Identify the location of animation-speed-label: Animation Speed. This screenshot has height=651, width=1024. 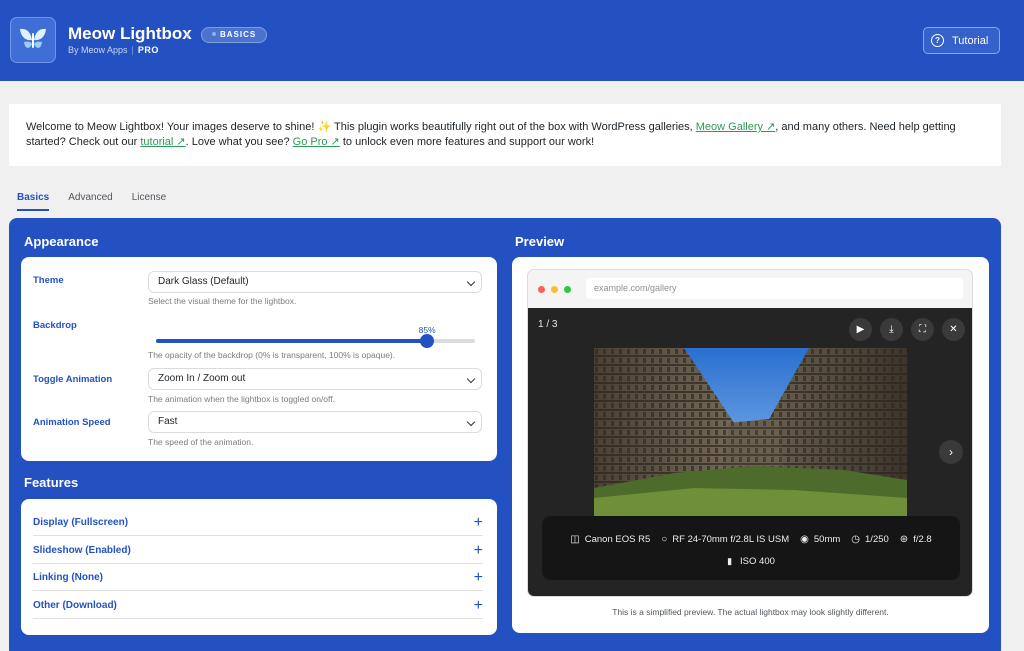
(72, 422).